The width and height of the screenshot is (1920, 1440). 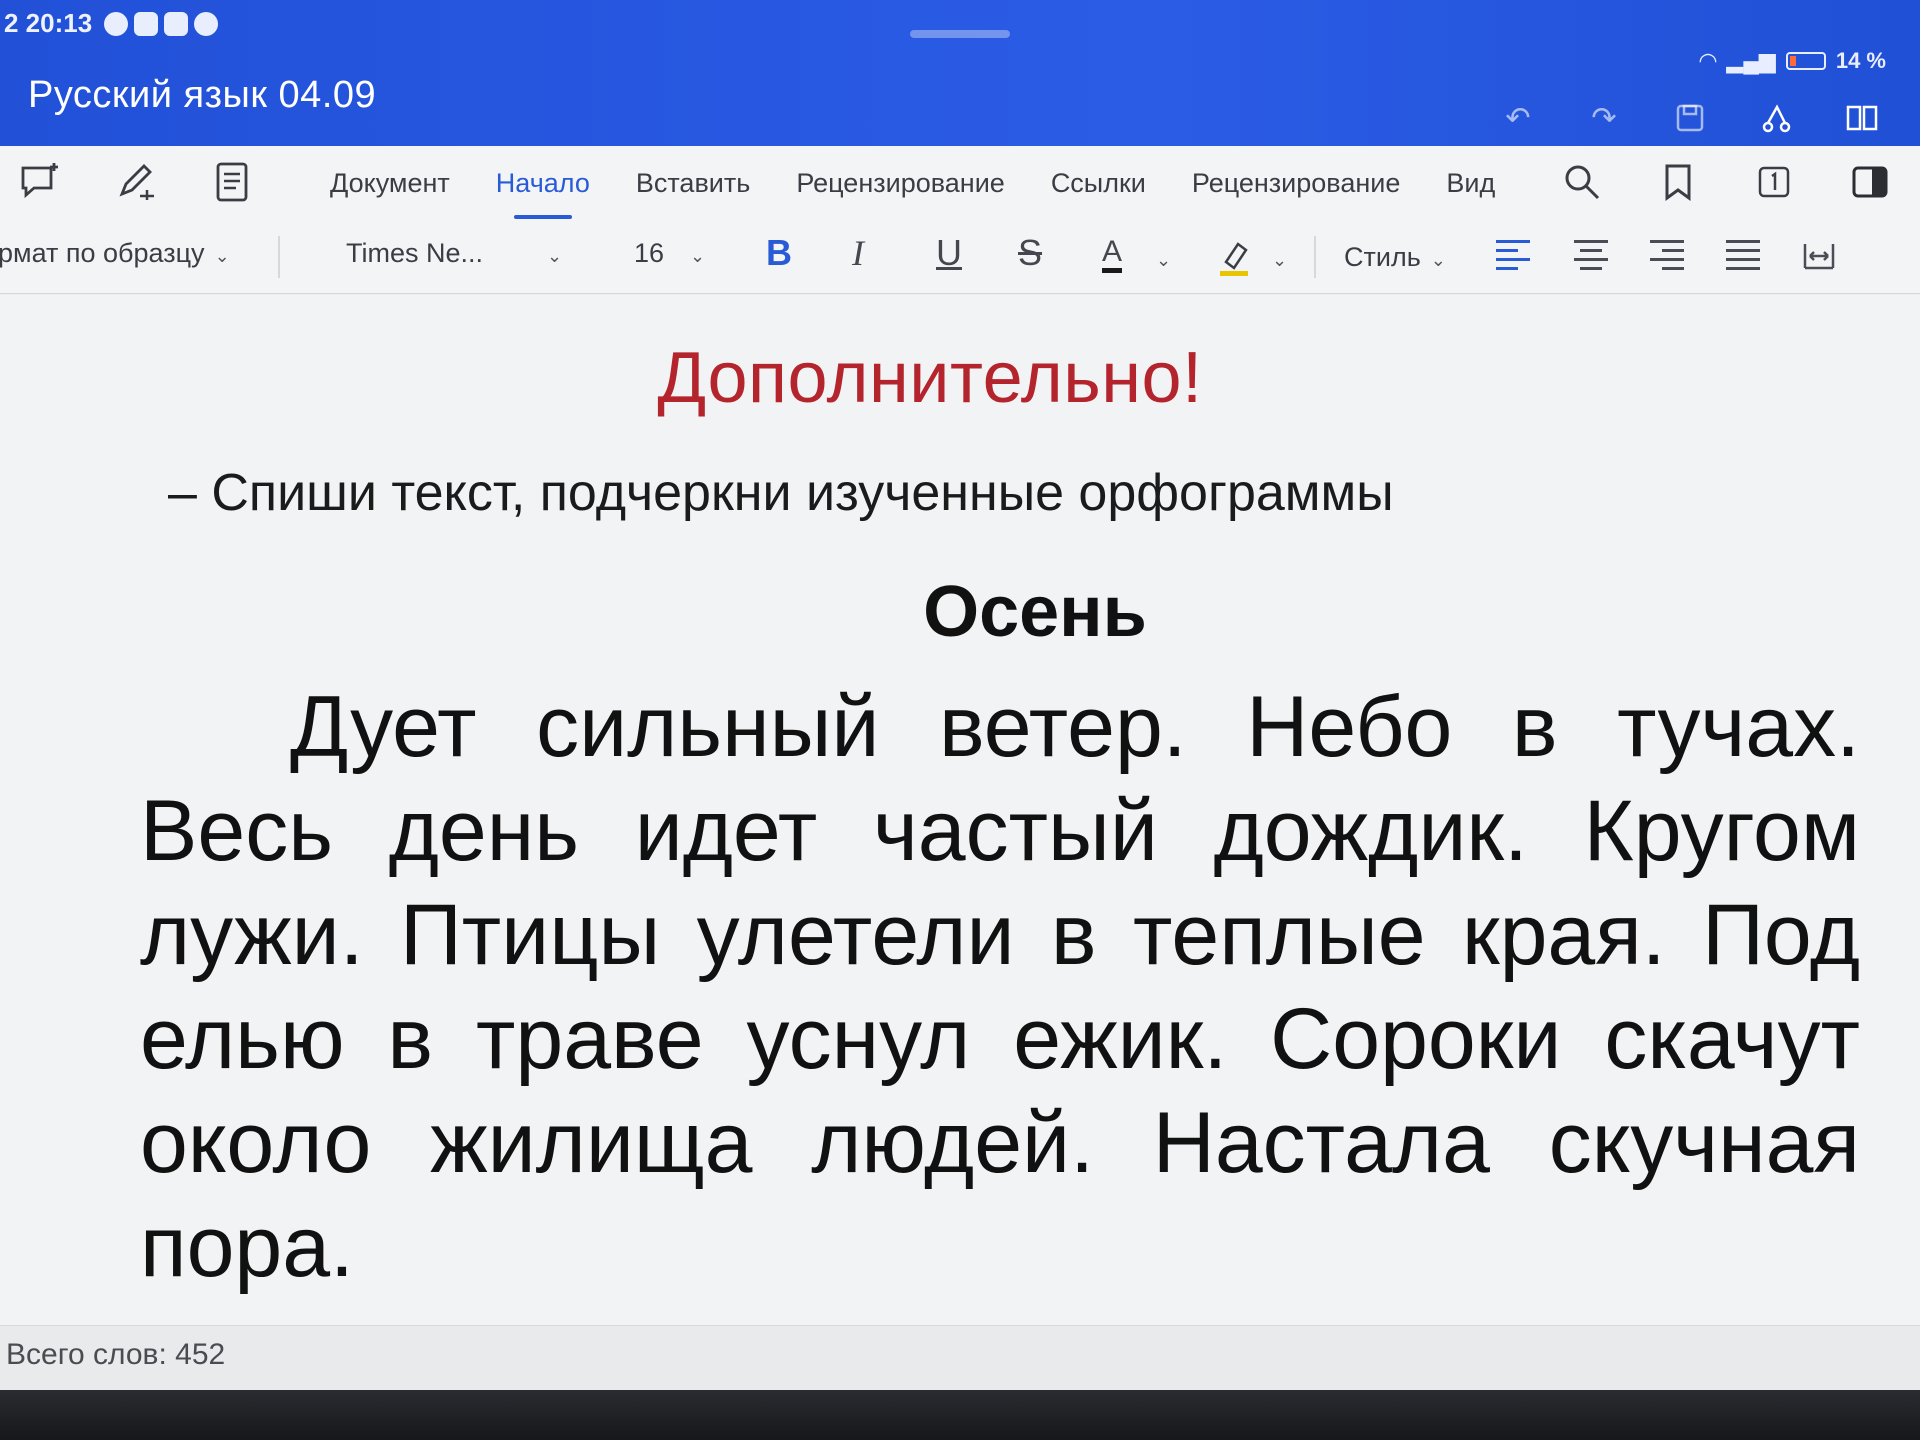 I want to click on align-left-icon, so click(x=1513, y=255).